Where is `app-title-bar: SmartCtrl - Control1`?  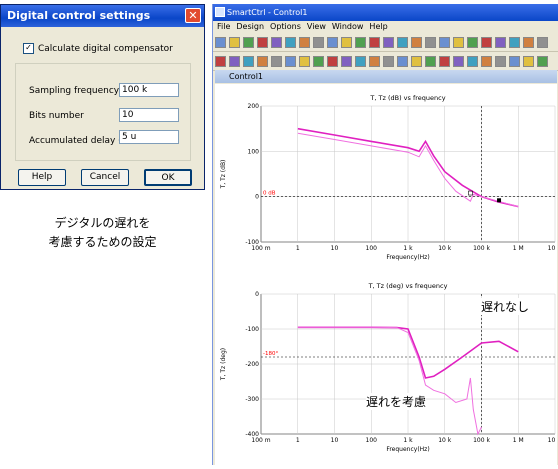
app-title-bar: SmartCtrl - Control1 is located at coordinates (385, 12).